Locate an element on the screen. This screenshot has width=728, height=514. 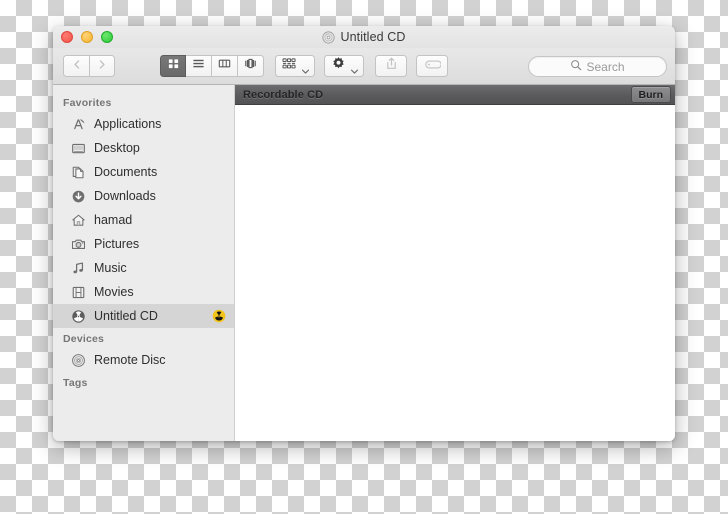
sidebar-item-downloads: Downloads is located at coordinates (143, 196).